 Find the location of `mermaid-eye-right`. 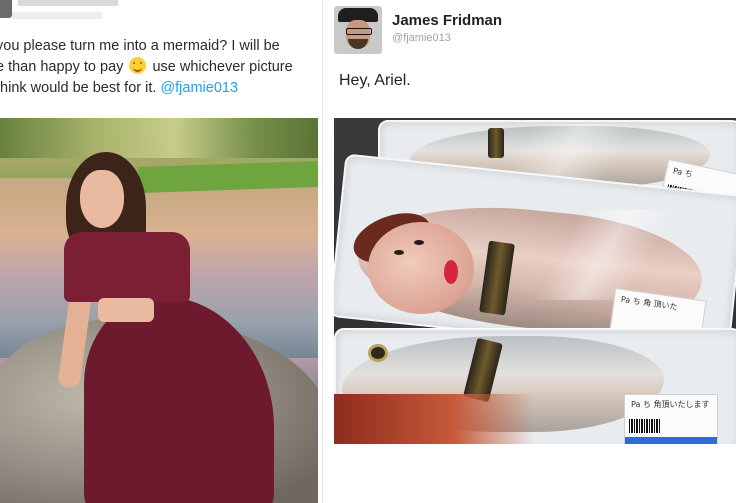

mermaid-eye-right is located at coordinates (419, 242).